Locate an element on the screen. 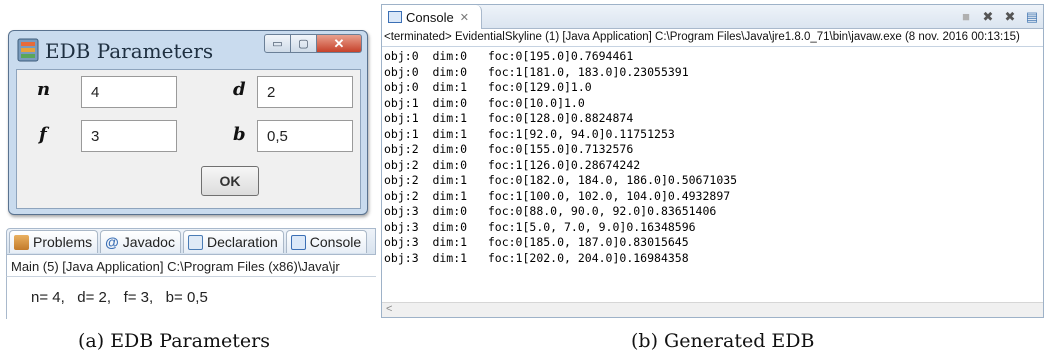 This screenshot has height=361, width=1044. console-line: obj:1 dim:0 foc:0[10.0]1.0 is located at coordinates (484, 102).